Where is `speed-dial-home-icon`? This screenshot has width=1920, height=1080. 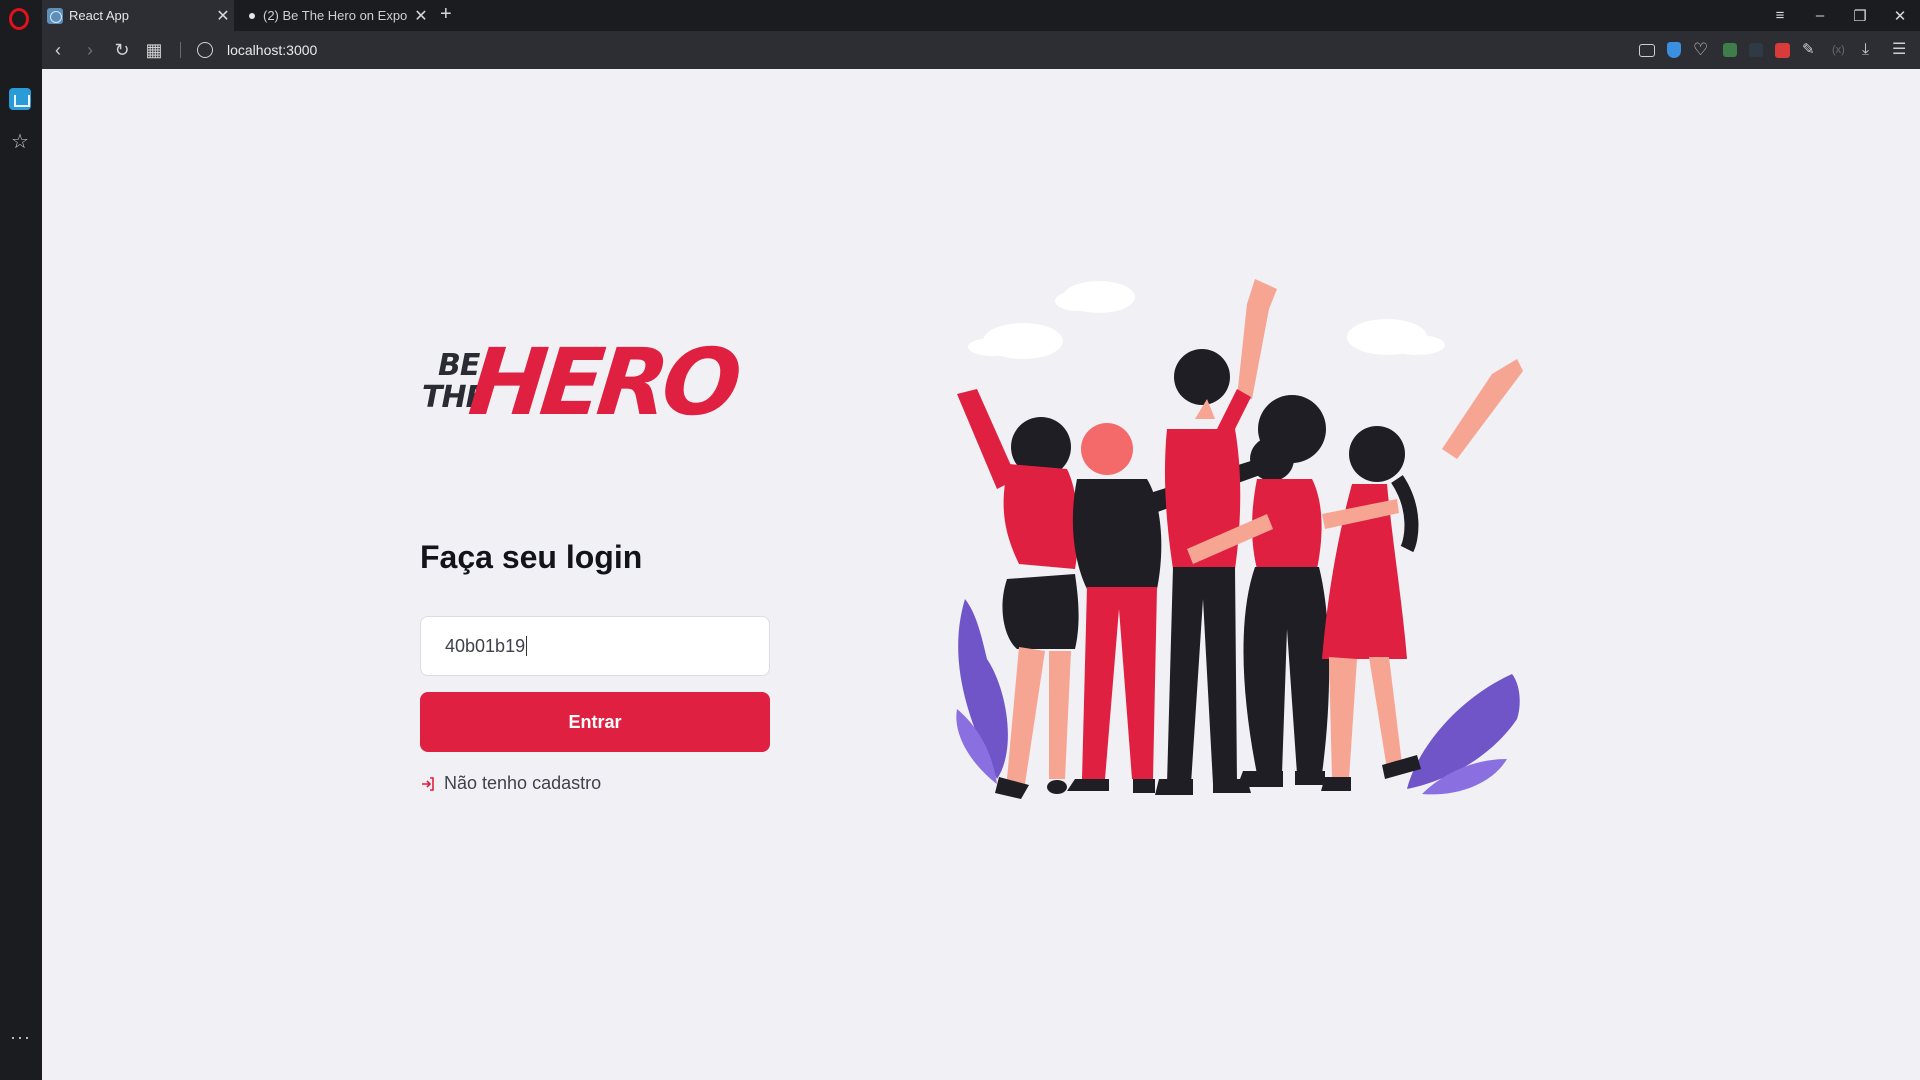
speed-dial-home-icon is located at coordinates (20, 99).